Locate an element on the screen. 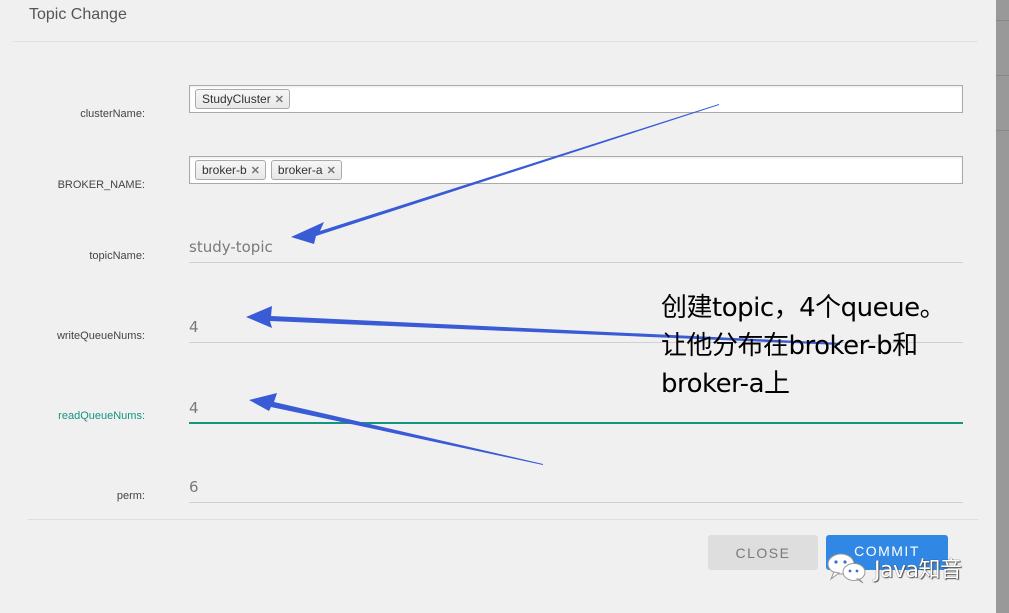 The image size is (1009, 613). watermark: Java知音 is located at coordinates (894, 568).